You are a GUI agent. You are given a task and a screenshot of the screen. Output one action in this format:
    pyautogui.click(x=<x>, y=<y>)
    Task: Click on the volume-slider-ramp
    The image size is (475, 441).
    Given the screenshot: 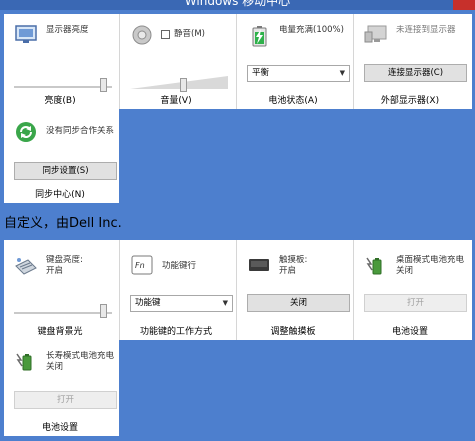 What is the action you would take?
    pyautogui.click(x=179, y=82)
    